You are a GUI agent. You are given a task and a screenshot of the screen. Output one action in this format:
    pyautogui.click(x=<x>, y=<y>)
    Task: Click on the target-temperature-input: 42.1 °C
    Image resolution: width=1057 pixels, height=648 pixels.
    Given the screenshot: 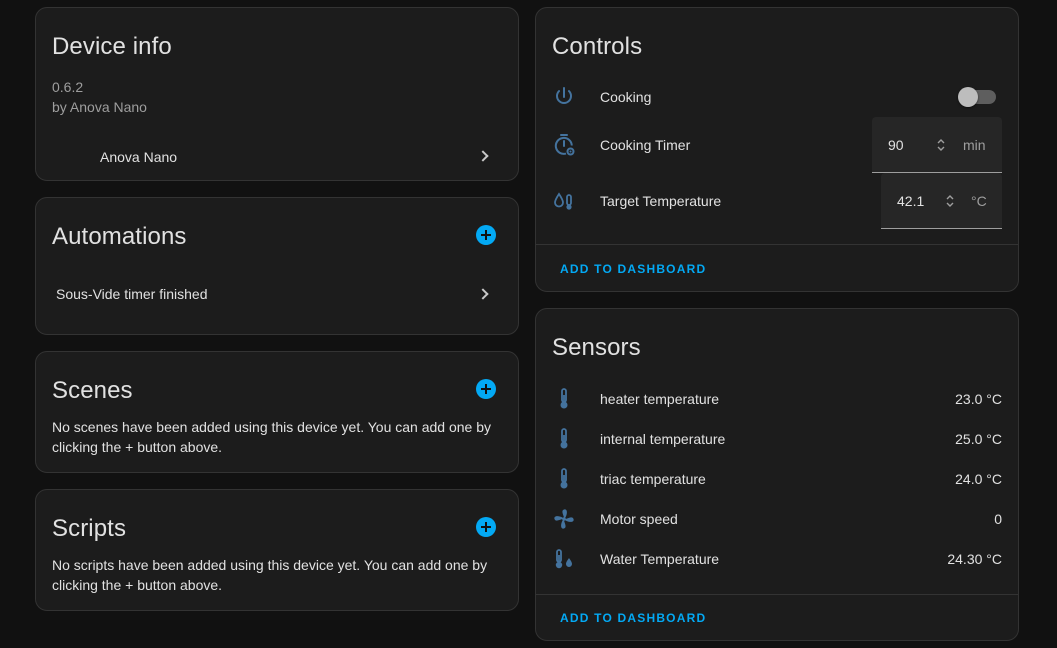 What is the action you would take?
    pyautogui.click(x=941, y=201)
    